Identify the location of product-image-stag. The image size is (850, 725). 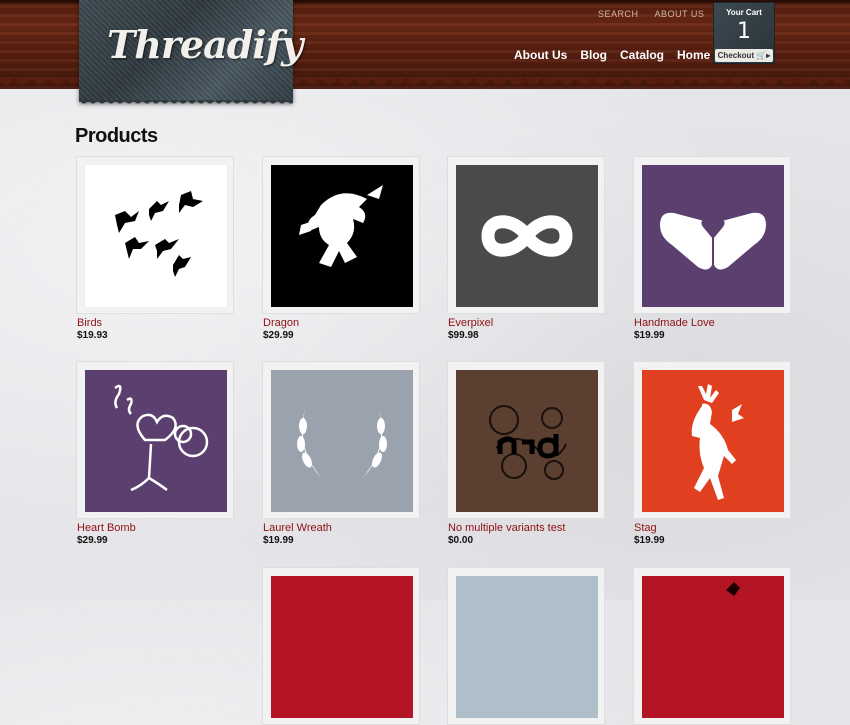
(713, 441).